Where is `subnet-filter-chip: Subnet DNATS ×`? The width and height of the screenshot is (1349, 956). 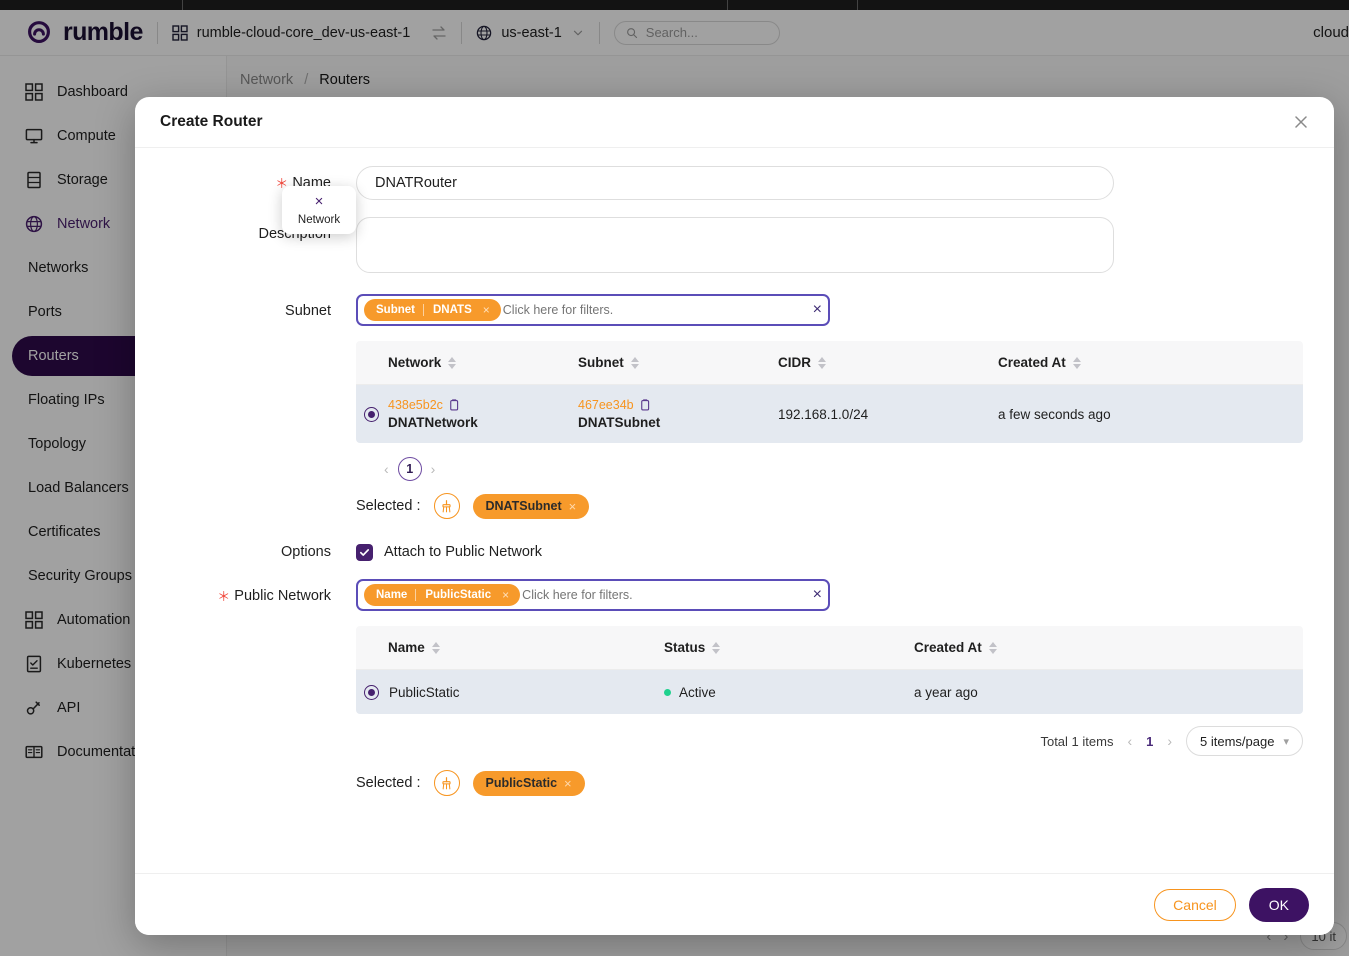
subnet-filter-chip: Subnet DNATS × is located at coordinates (432, 310).